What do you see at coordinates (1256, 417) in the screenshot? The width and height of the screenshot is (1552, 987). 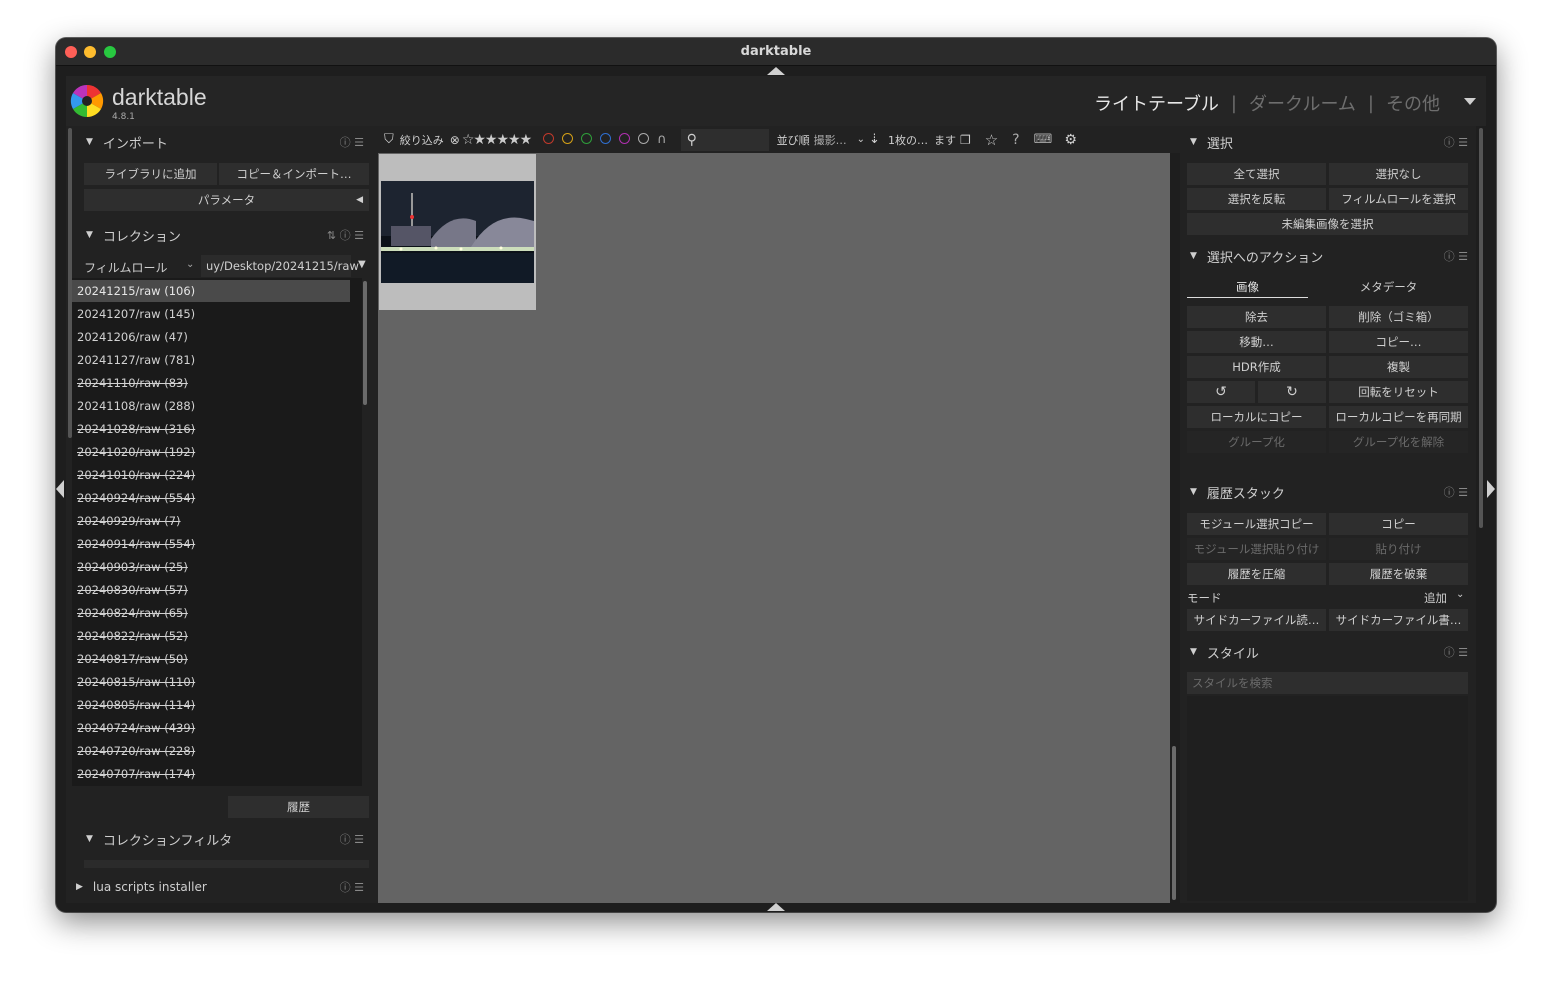 I see `copy-locally-button: ローカルにコピー` at bounding box center [1256, 417].